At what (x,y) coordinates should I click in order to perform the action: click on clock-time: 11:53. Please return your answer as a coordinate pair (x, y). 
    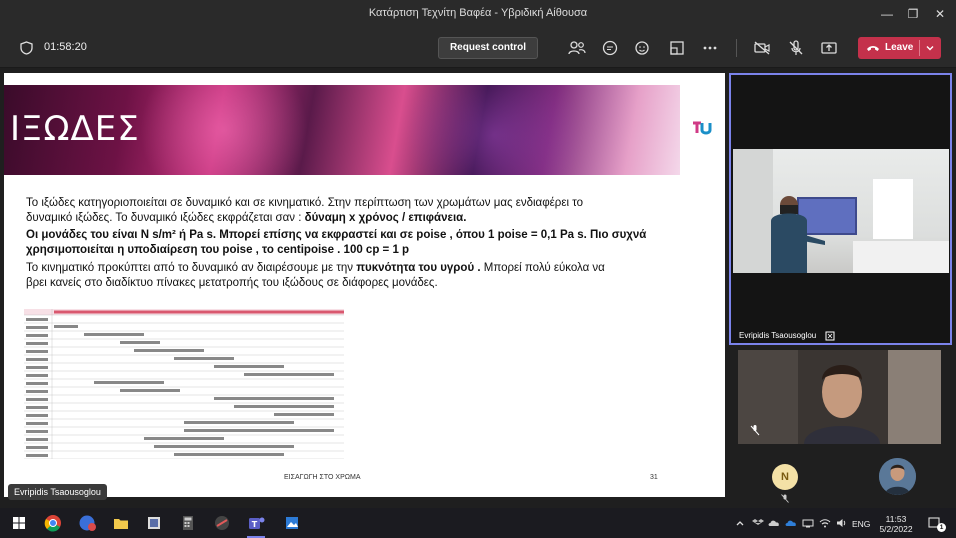
    Looking at the image, I should click on (896, 519).